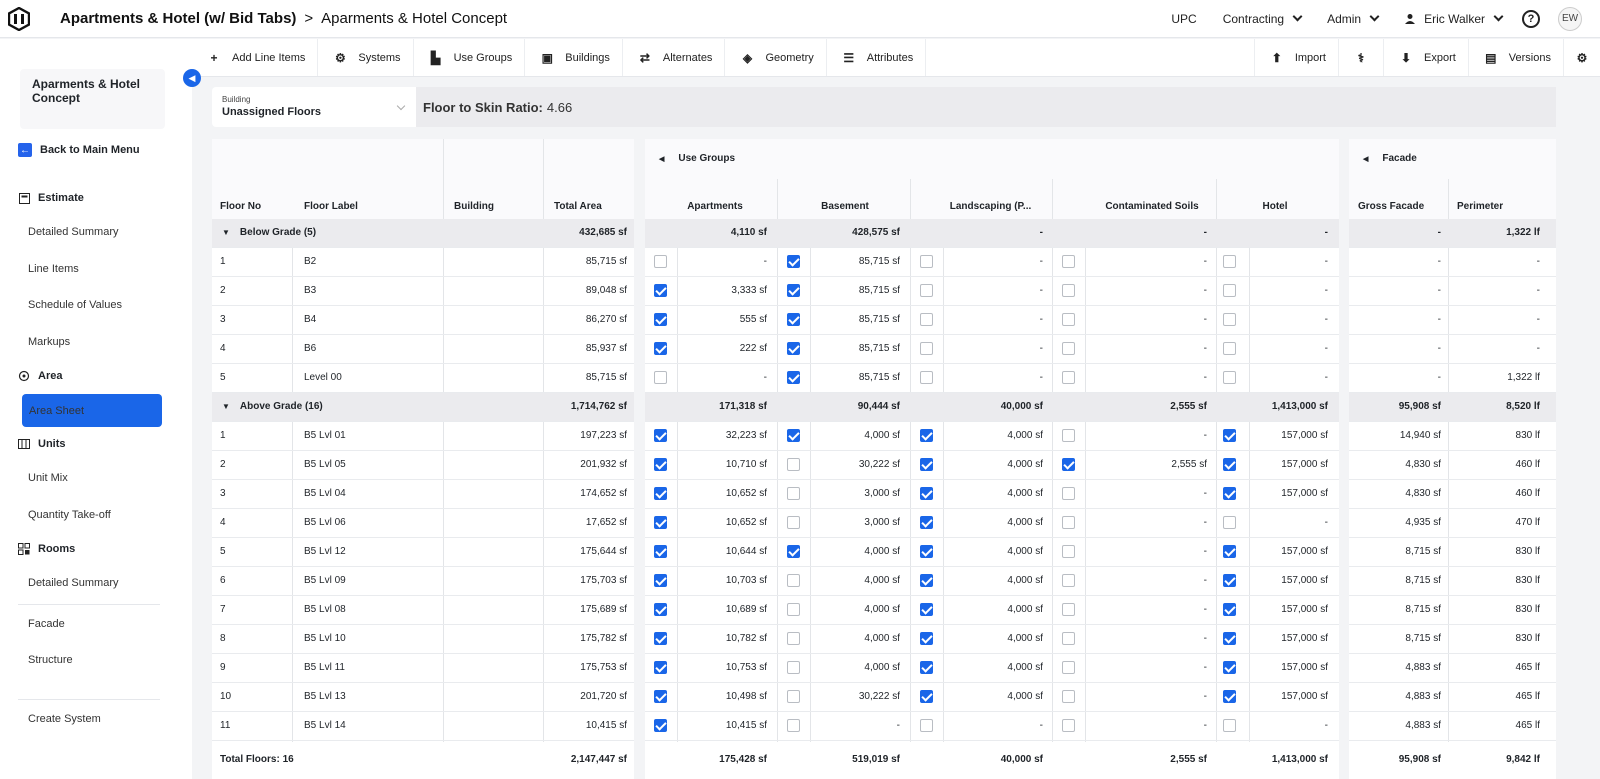  I want to click on sidebar-item-structure: Structure, so click(50, 660).